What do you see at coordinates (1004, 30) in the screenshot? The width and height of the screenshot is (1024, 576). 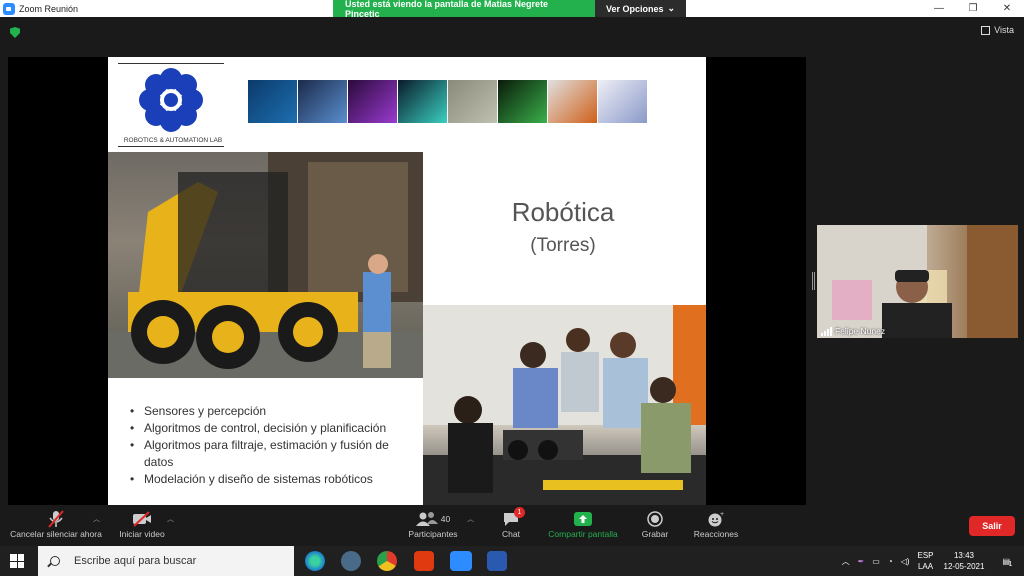 I see `view-label: Vista` at bounding box center [1004, 30].